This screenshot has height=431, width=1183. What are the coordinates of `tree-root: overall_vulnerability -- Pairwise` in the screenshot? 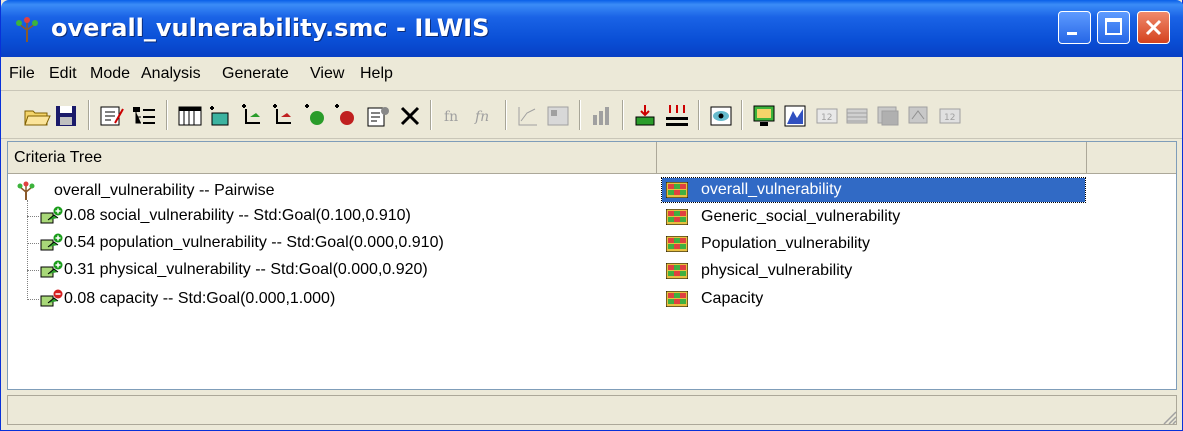 It's located at (316, 191).